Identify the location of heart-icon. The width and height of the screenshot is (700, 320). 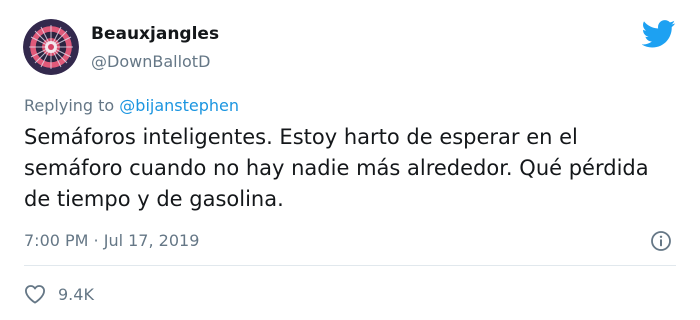
(34, 294).